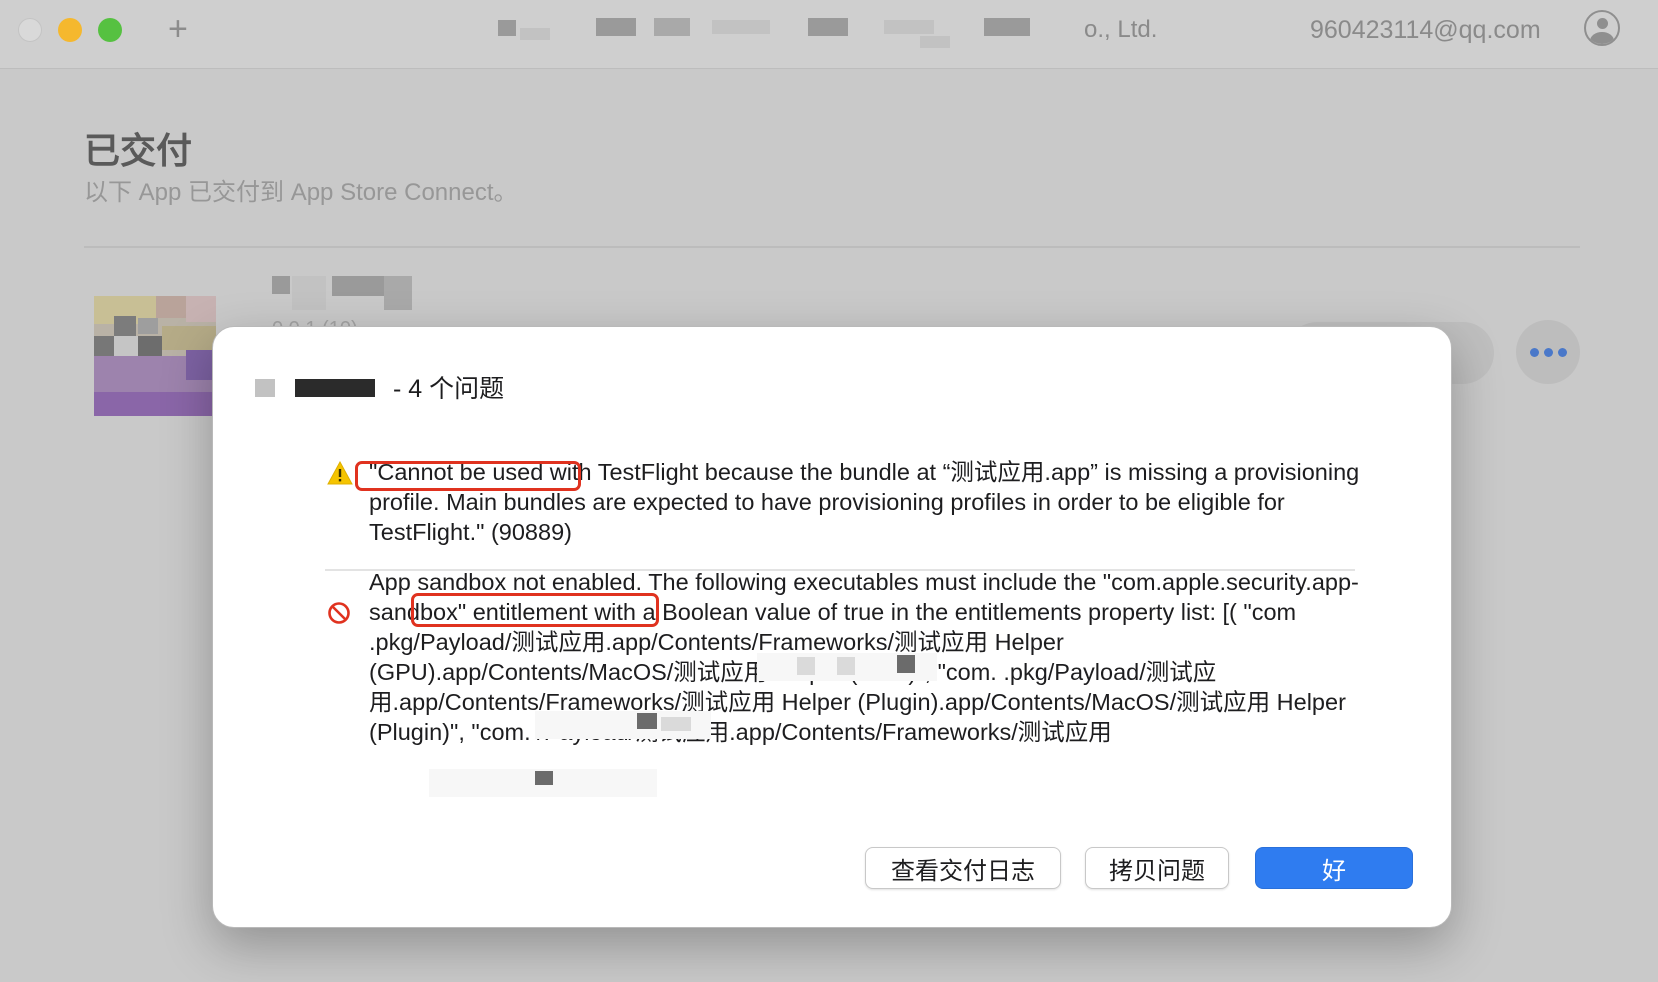  What do you see at coordinates (340, 473) in the screenshot?
I see `warning-icon` at bounding box center [340, 473].